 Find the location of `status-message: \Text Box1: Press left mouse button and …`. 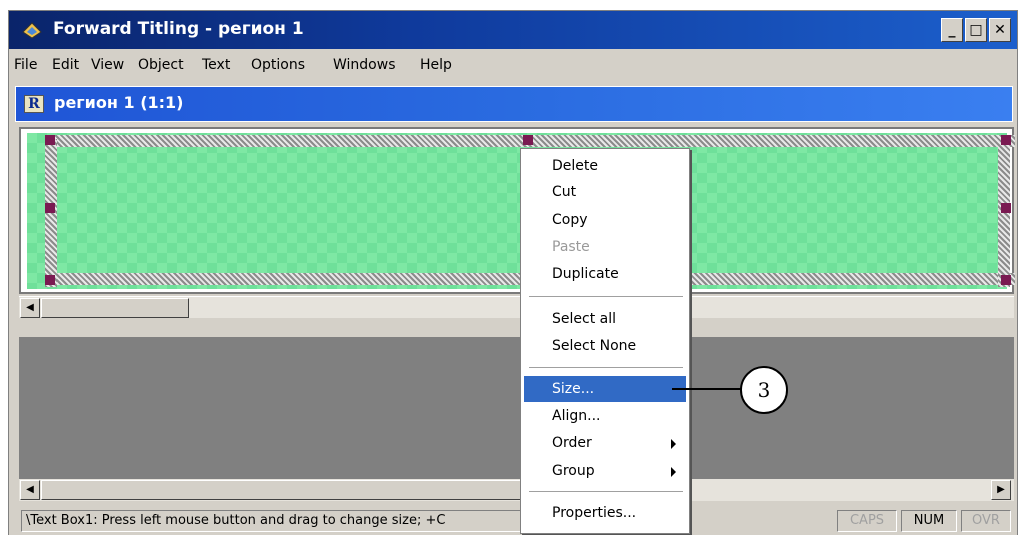

status-message: \Text Box1: Press left mouse button and … is located at coordinates (271, 521).